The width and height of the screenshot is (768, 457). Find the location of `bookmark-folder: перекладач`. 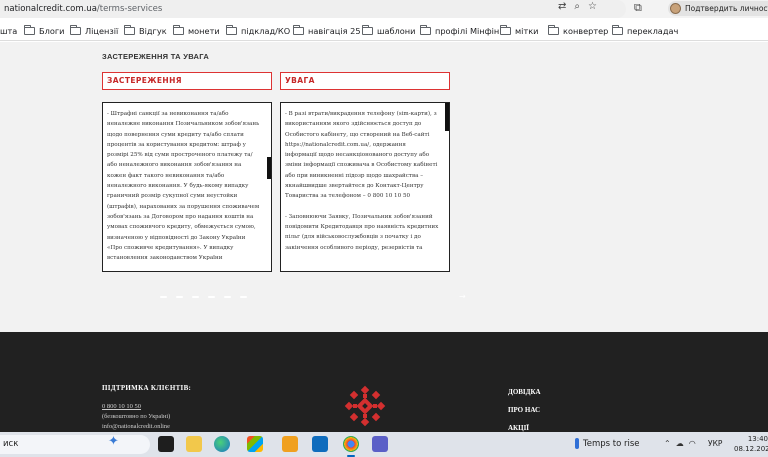

bookmark-folder: перекладач is located at coordinates (645, 30).